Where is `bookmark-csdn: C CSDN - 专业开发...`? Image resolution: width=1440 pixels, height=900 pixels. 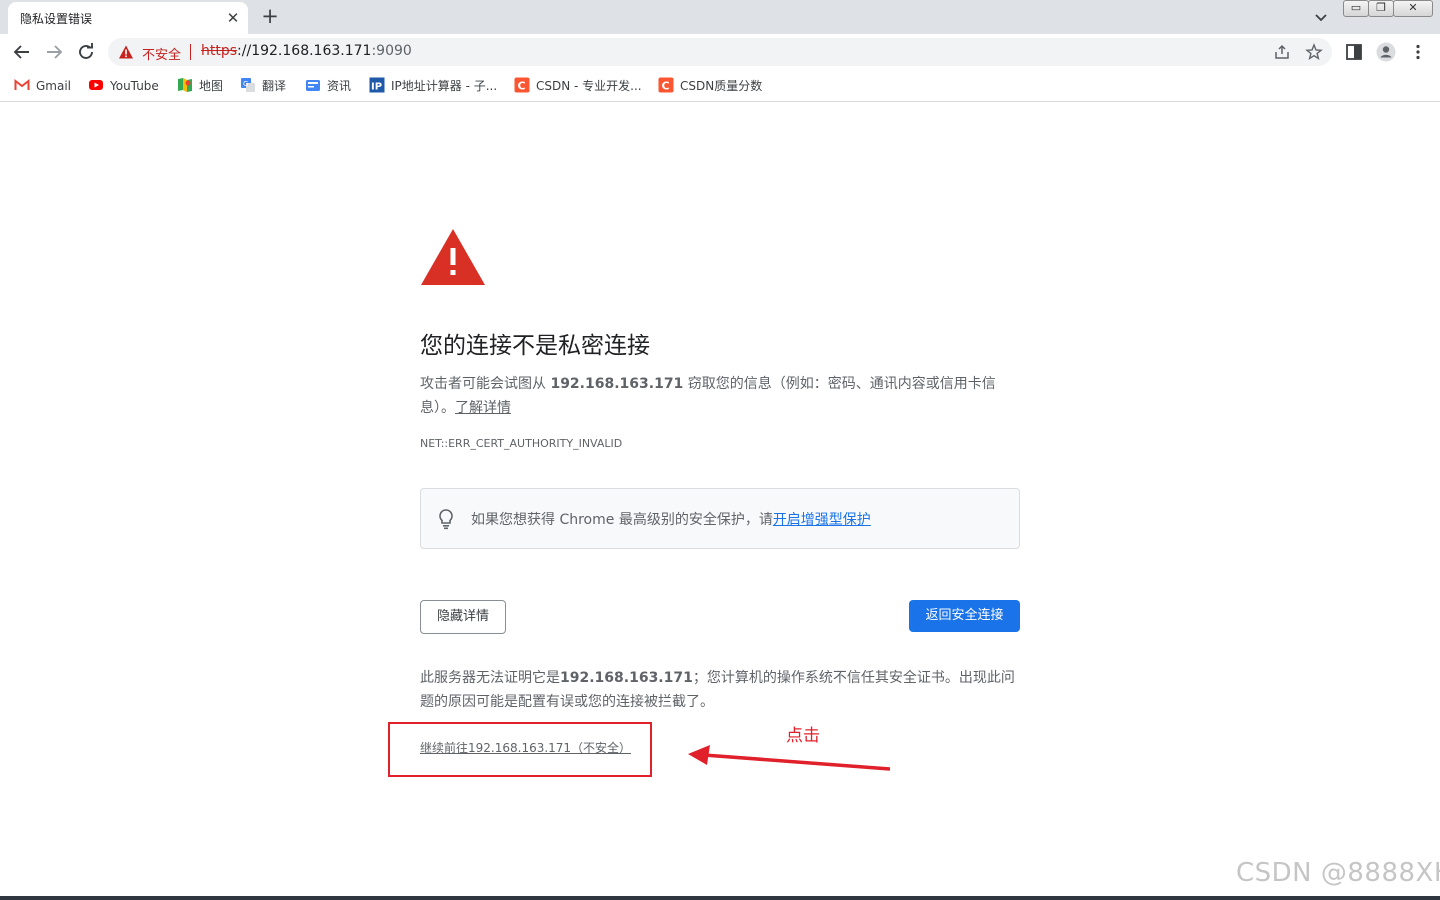 bookmark-csdn: C CSDN - 专业开发... is located at coordinates (578, 86).